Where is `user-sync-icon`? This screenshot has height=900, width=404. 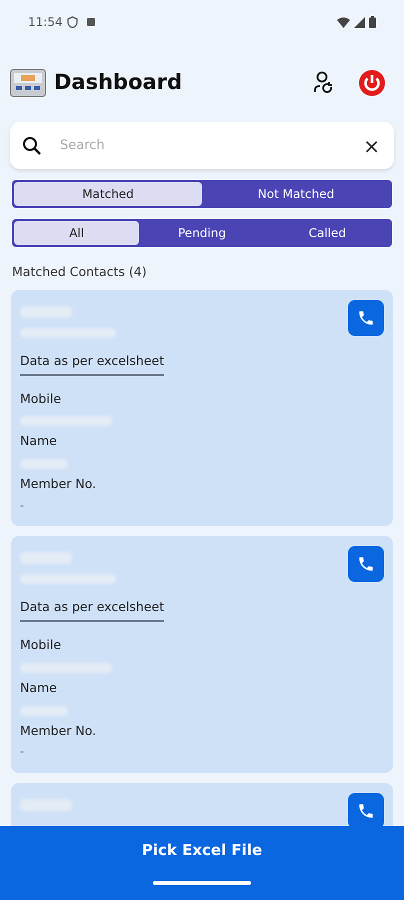
user-sync-icon is located at coordinates (323, 83).